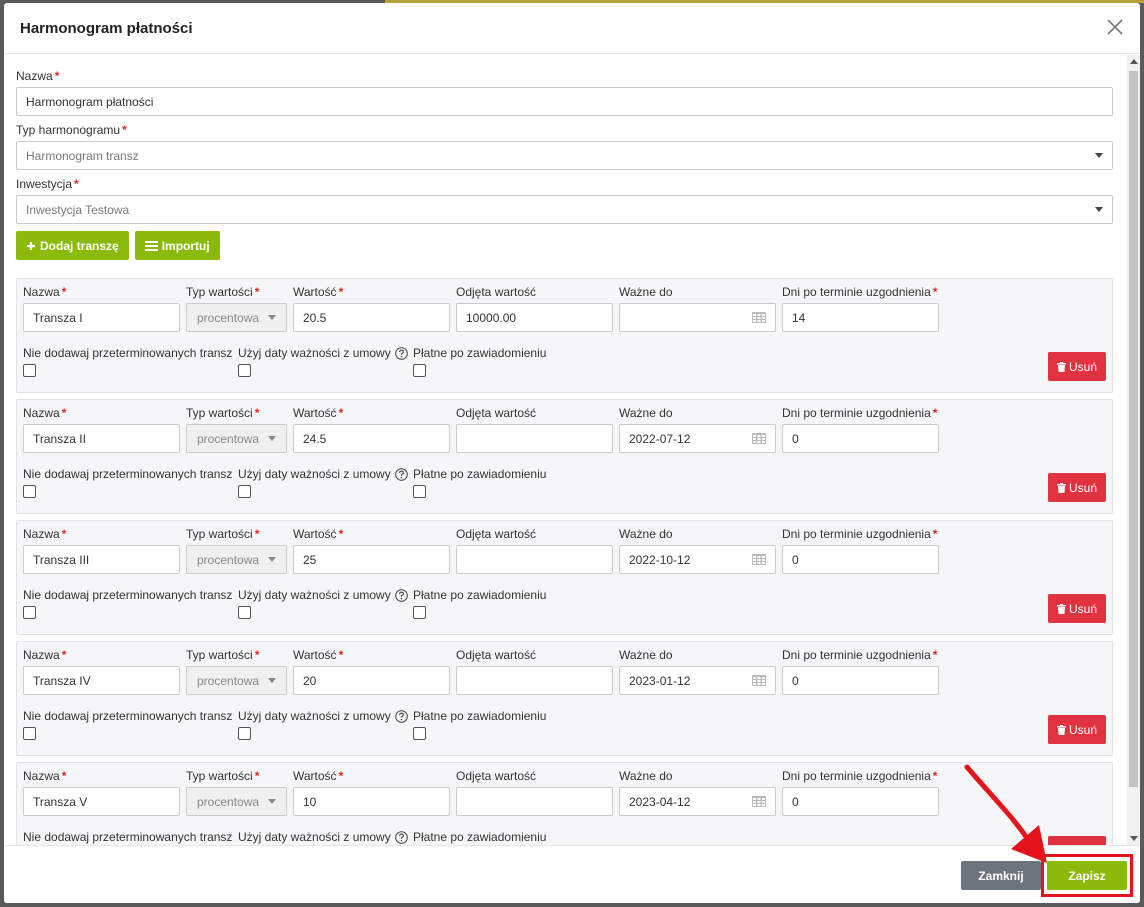  I want to click on use-contract-date-label: Użyj daty ważności z umowy, so click(314, 474).